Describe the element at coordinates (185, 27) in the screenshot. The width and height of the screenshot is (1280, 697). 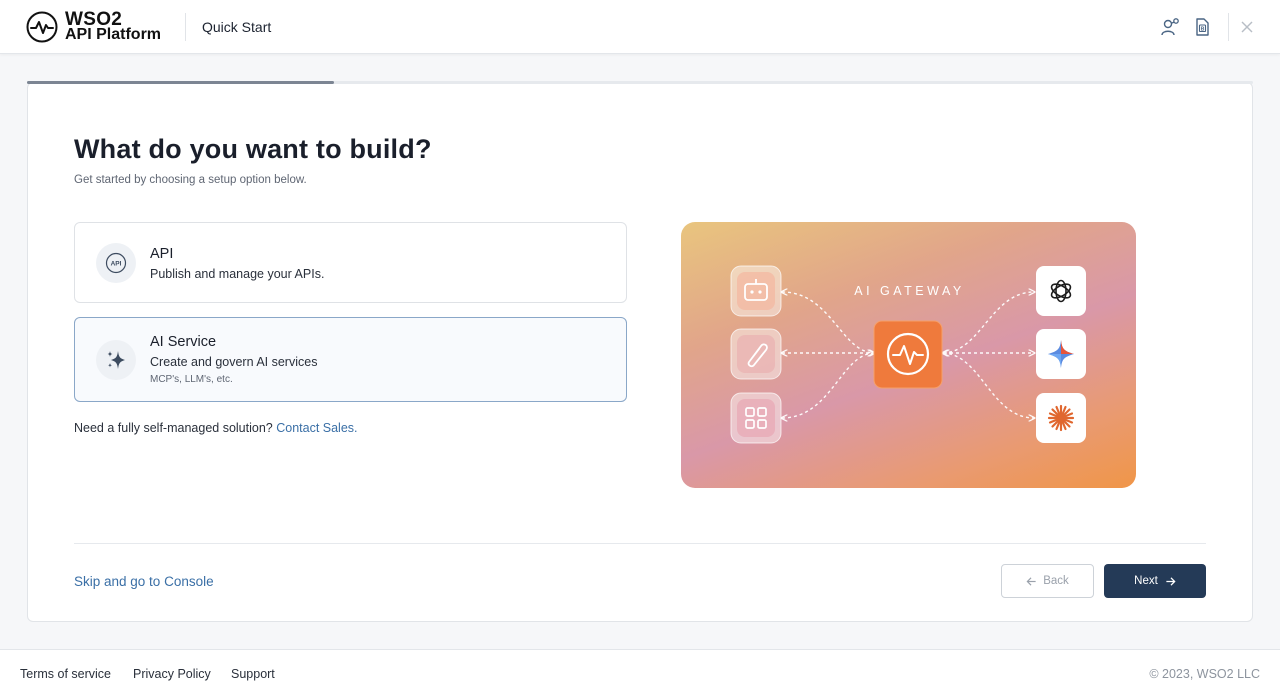
I see `header-divider` at that location.